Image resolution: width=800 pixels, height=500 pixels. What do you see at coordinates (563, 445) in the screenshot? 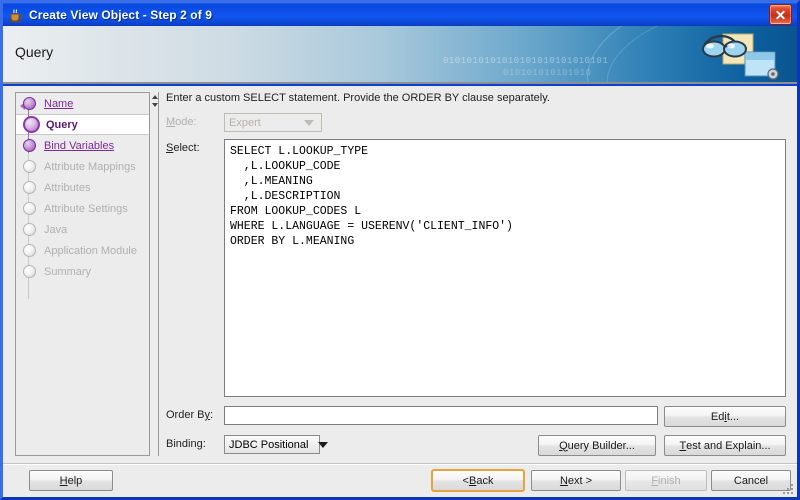
I see `query-builder-mnemonic: Q` at bounding box center [563, 445].